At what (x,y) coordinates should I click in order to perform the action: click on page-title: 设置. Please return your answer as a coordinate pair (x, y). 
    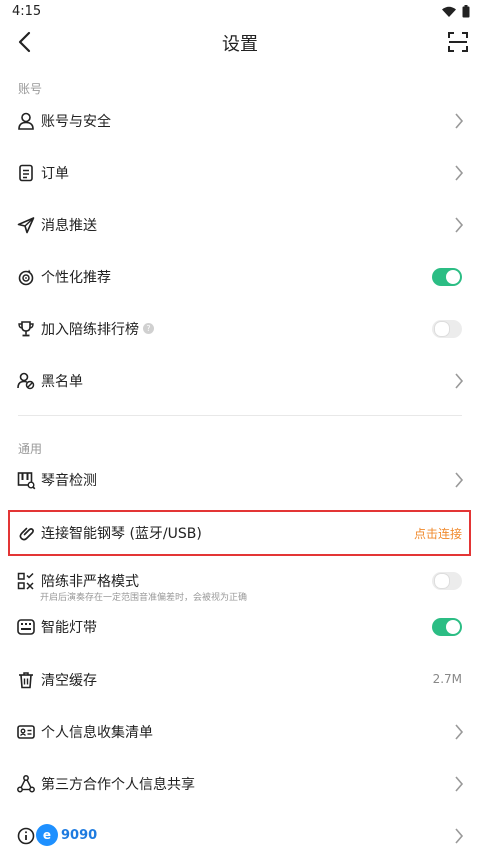
    Looking at the image, I should click on (240, 44).